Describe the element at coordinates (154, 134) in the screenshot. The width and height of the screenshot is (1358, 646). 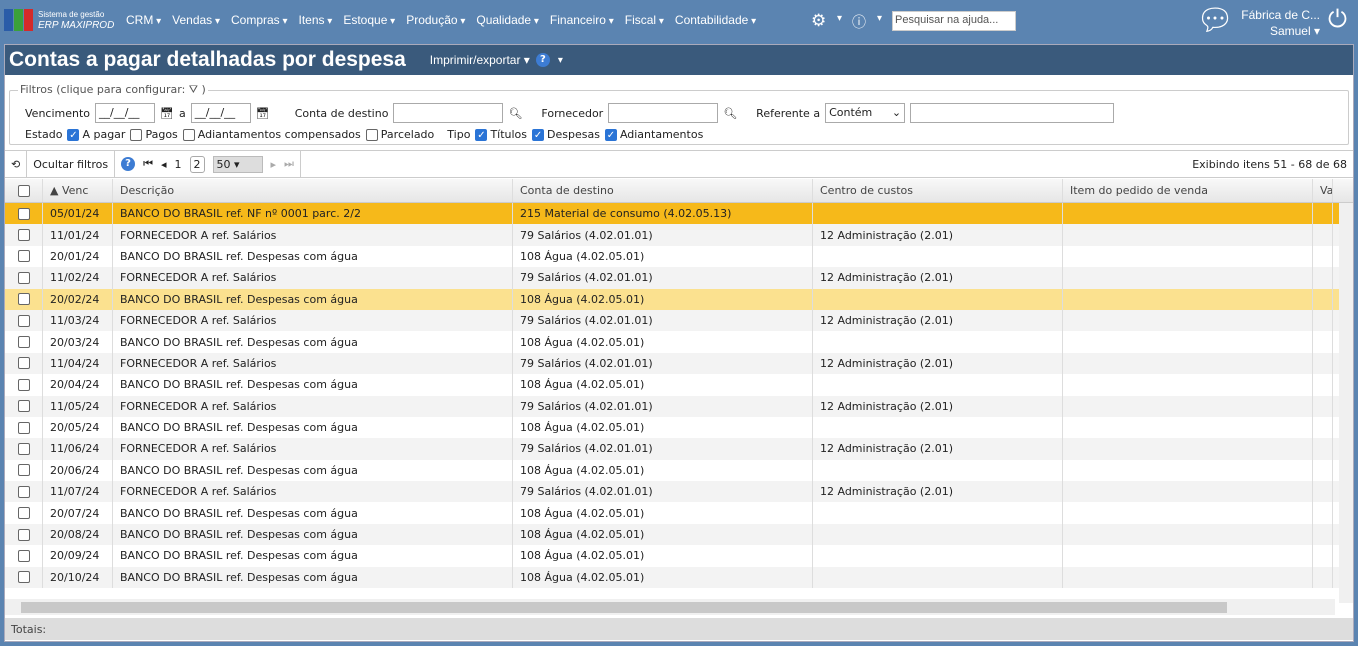
I see `estado-1: Pagos` at that location.